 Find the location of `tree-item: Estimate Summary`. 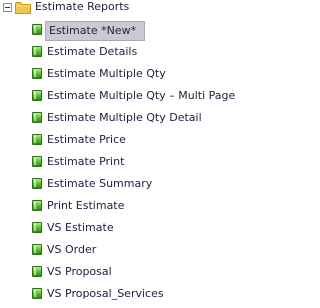

tree-item: Estimate Summary is located at coordinates (121, 184).